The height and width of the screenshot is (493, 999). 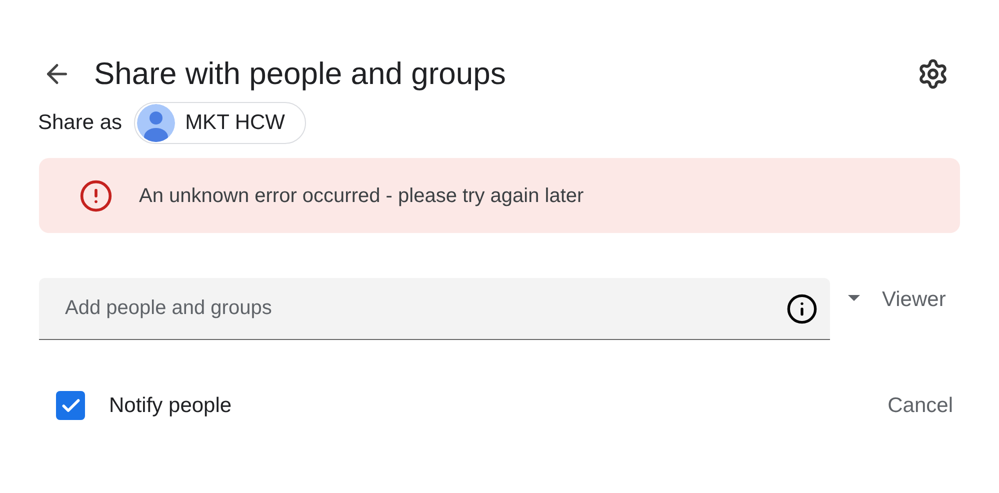 I want to click on error-icon, so click(x=96, y=195).